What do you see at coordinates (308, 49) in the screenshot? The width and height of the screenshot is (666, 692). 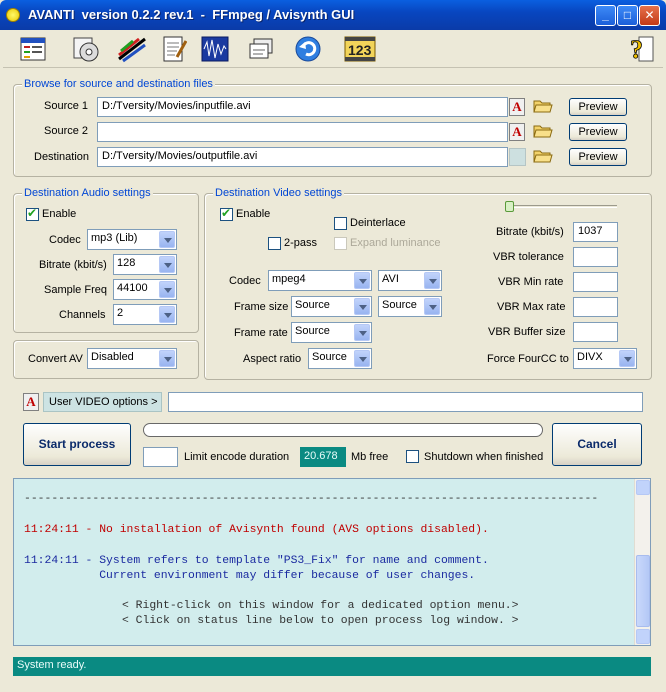 I see `reset-icon` at bounding box center [308, 49].